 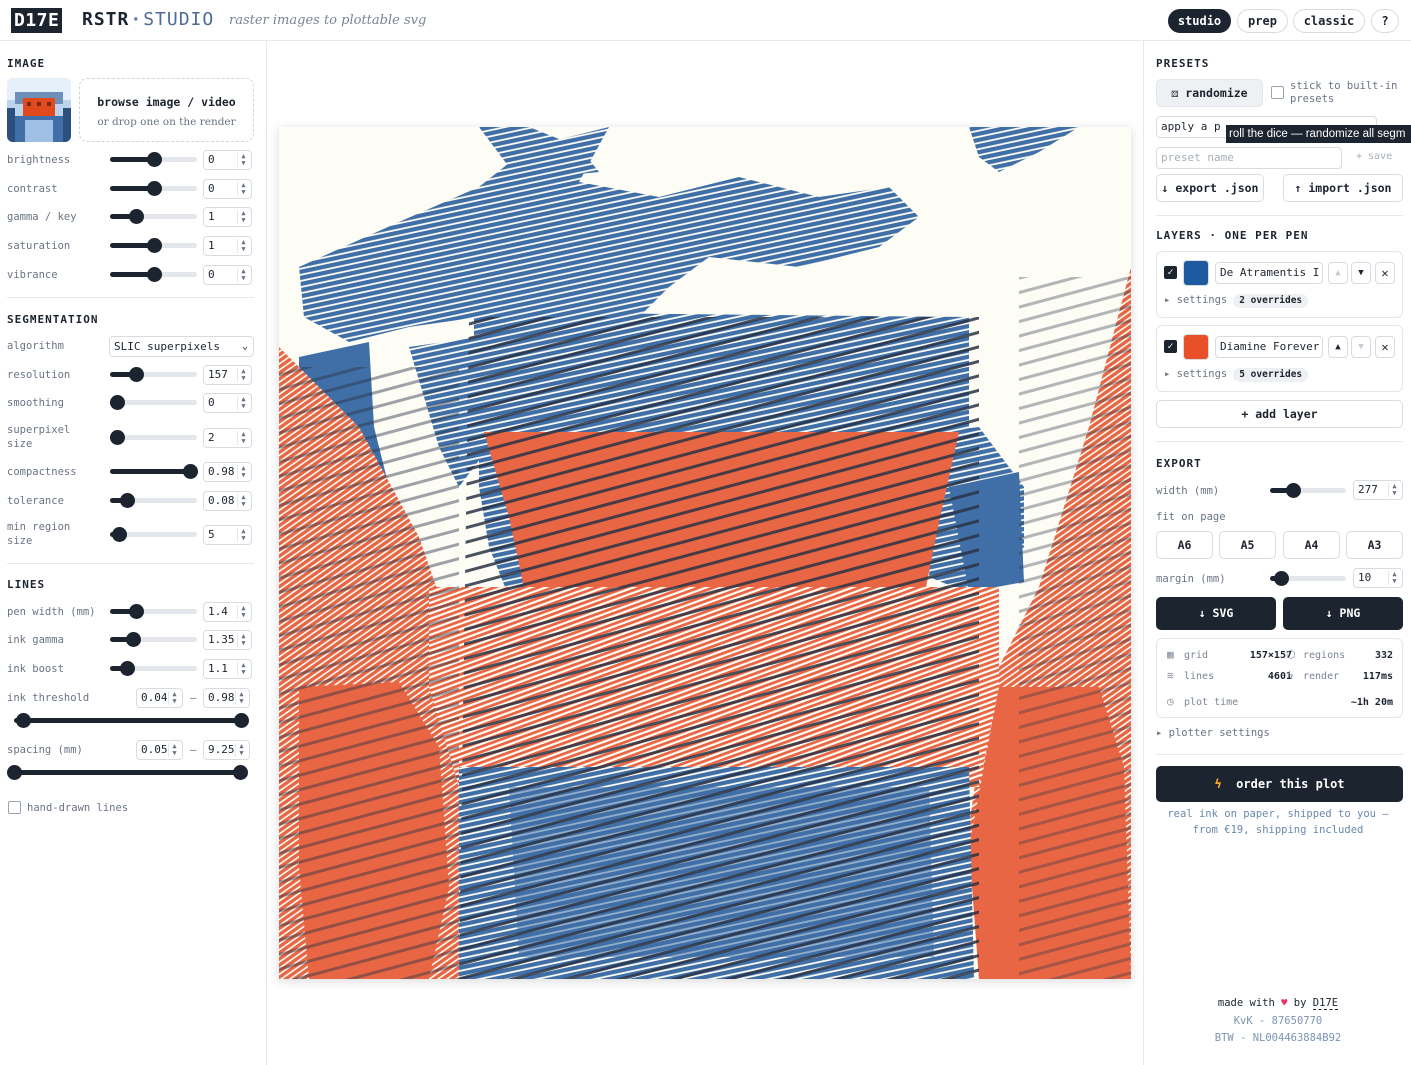 I want to click on min-region-size-input: 5 ▲ ▼, so click(x=227, y=535).